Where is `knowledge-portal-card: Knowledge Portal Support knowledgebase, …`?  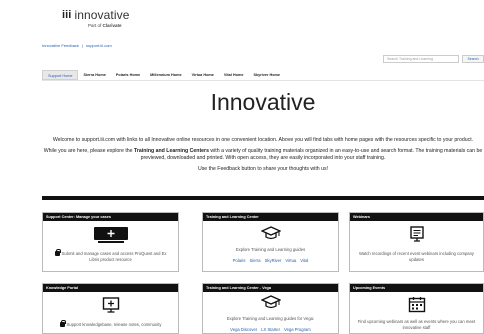 knowledge-portal-card: Knowledge Portal Support knowledgebase, … is located at coordinates (110, 308).